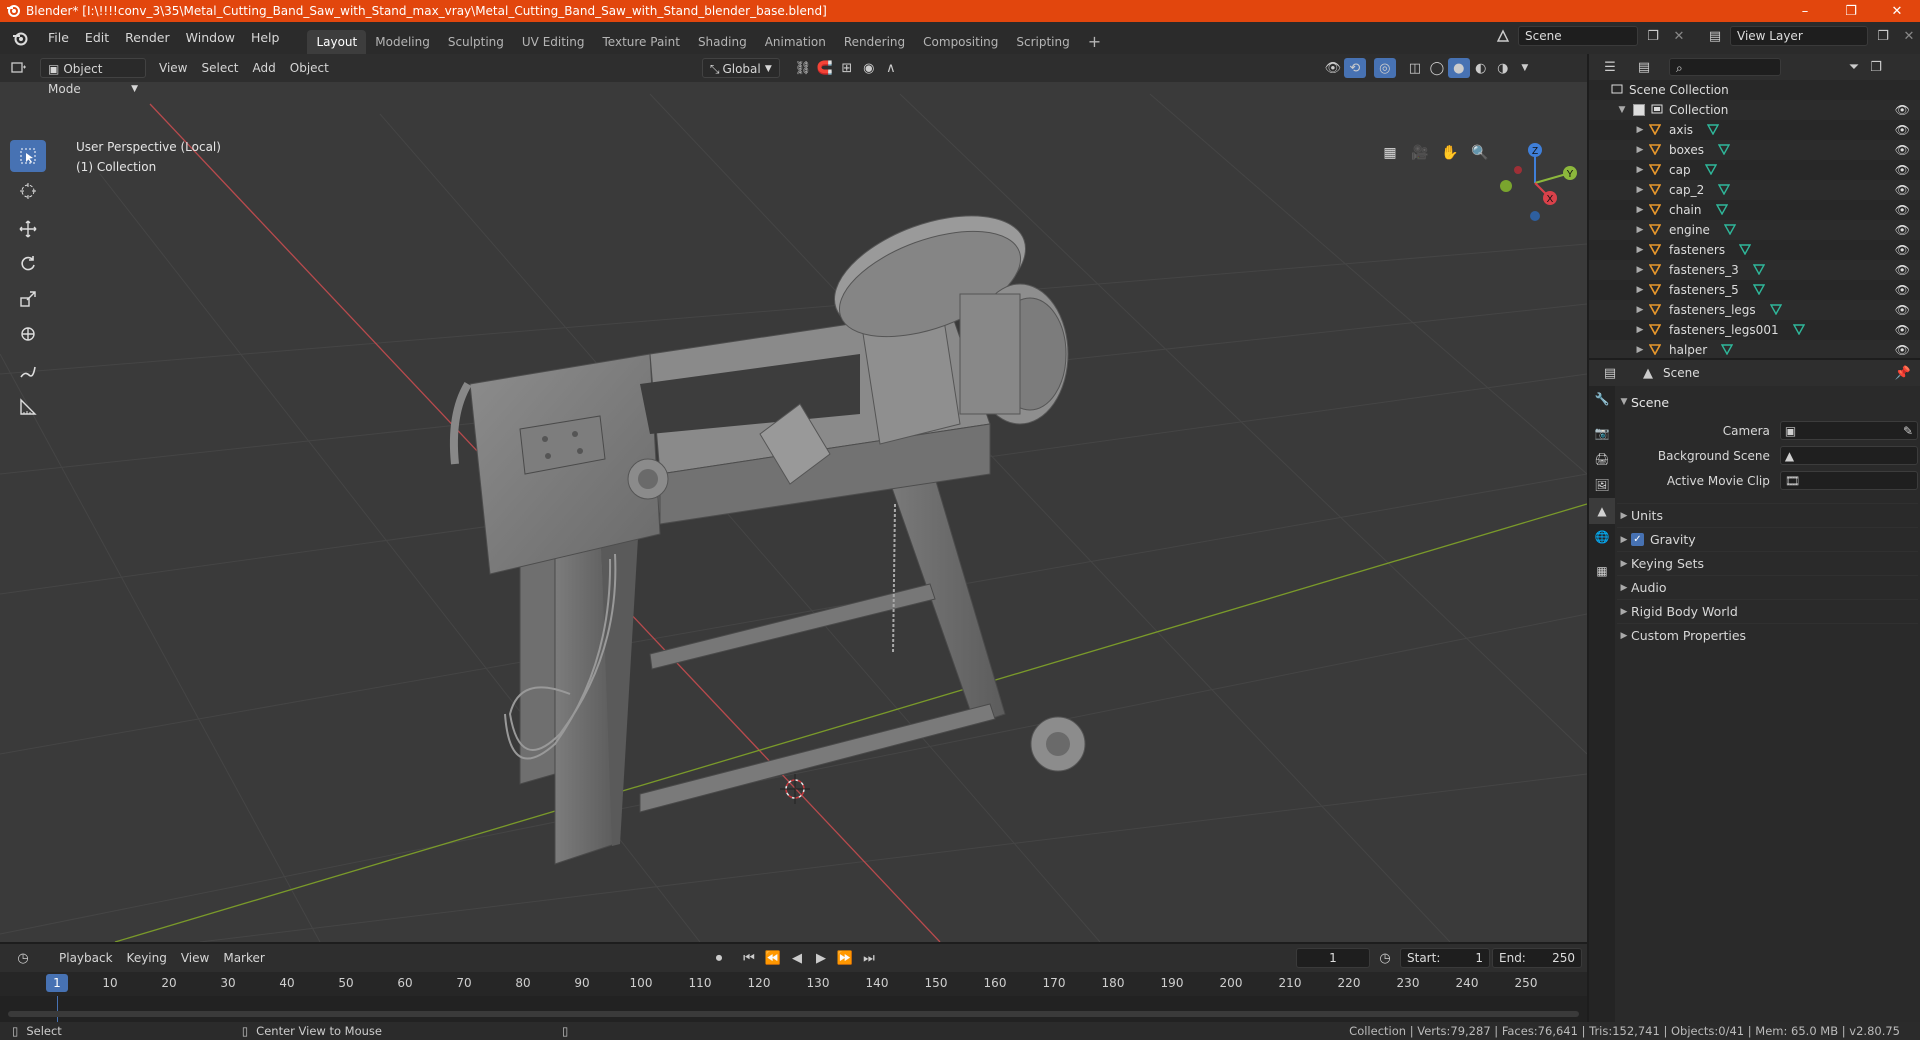 This screenshot has width=1920, height=1040. I want to click on toggle-perspective-icon: ▦, so click(1390, 153).